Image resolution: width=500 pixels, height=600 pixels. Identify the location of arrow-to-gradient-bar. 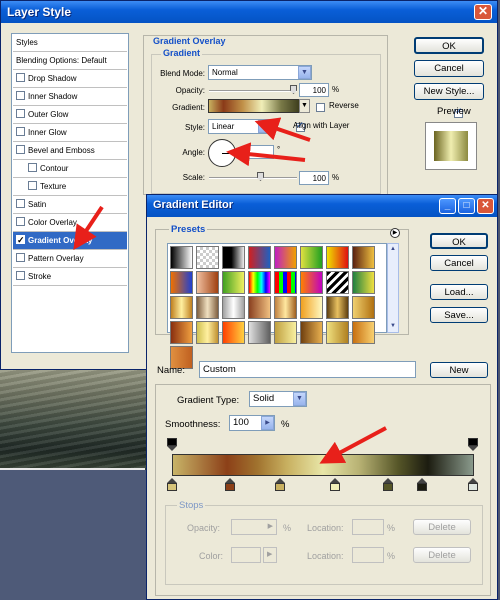
(353, 445).